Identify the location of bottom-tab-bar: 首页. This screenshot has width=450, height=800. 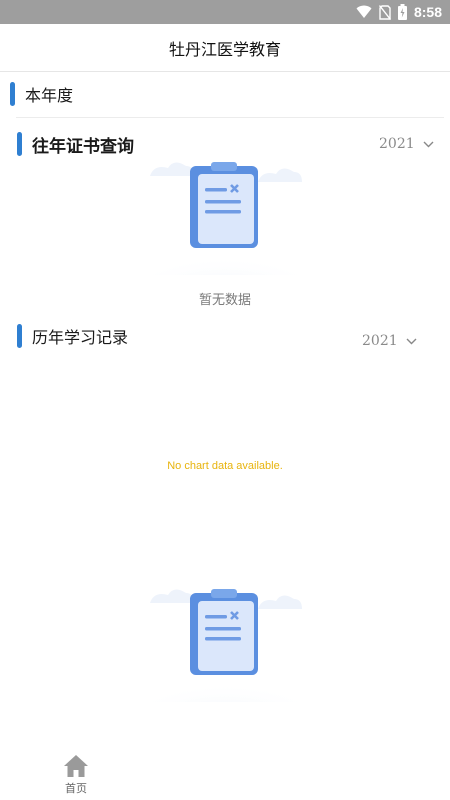
(225, 774).